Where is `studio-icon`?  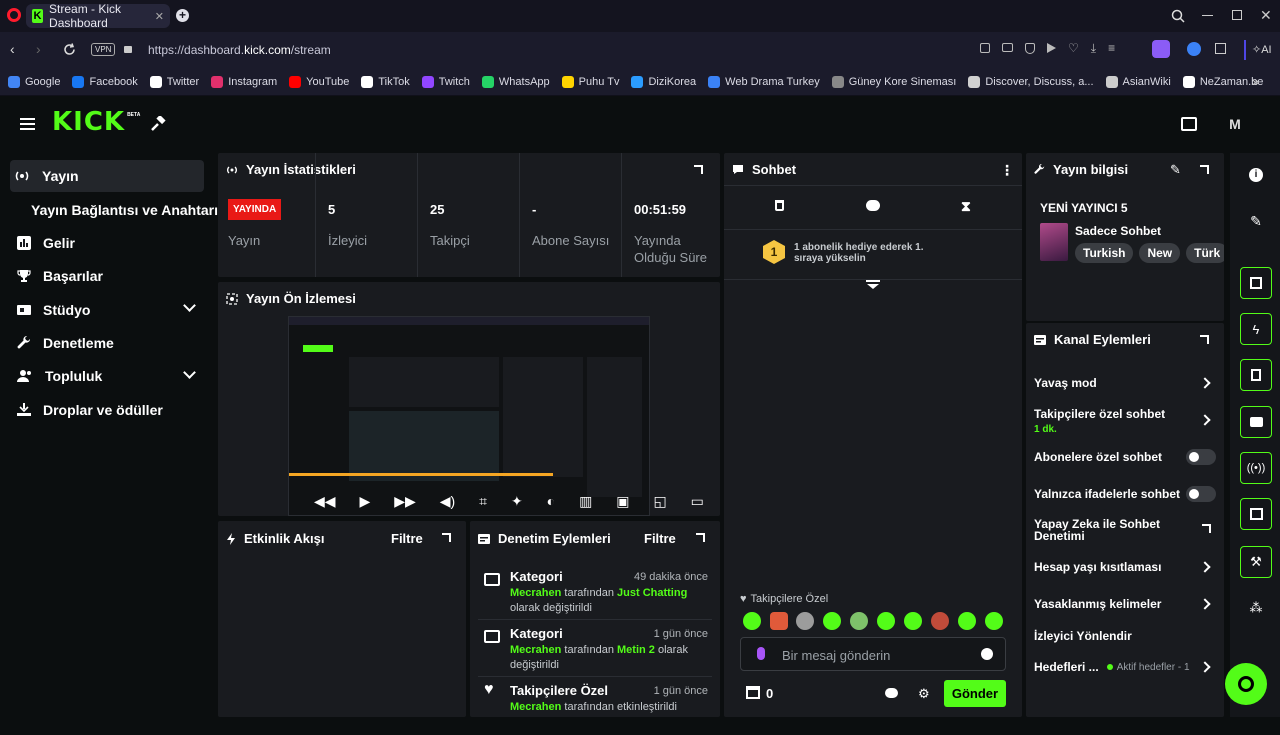 studio-icon is located at coordinates (1189, 124).